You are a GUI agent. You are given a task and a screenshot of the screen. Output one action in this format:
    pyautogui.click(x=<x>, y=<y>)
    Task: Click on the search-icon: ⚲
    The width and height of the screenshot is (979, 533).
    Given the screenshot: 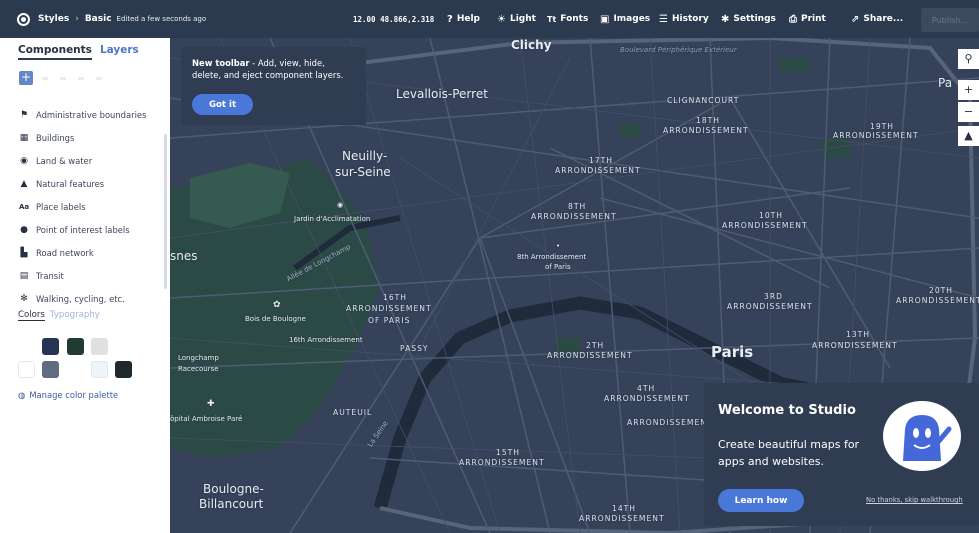 What is the action you would take?
    pyautogui.click(x=968, y=58)
    